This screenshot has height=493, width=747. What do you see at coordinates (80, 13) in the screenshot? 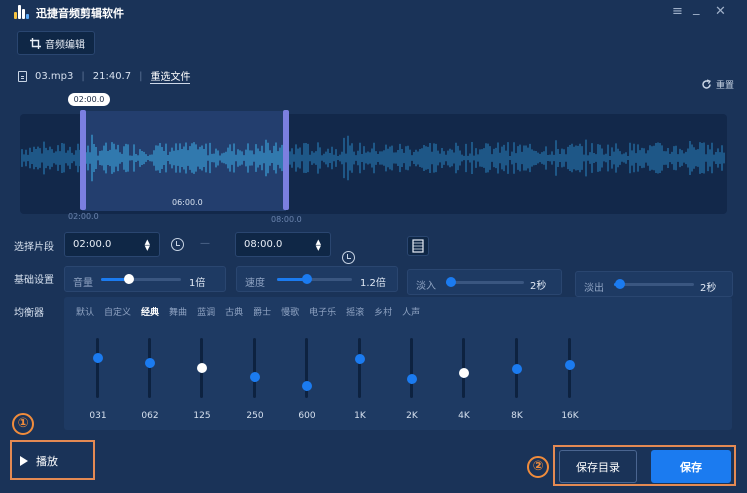
I see `app-title: 迅捷音频剪辑软件` at bounding box center [80, 13].